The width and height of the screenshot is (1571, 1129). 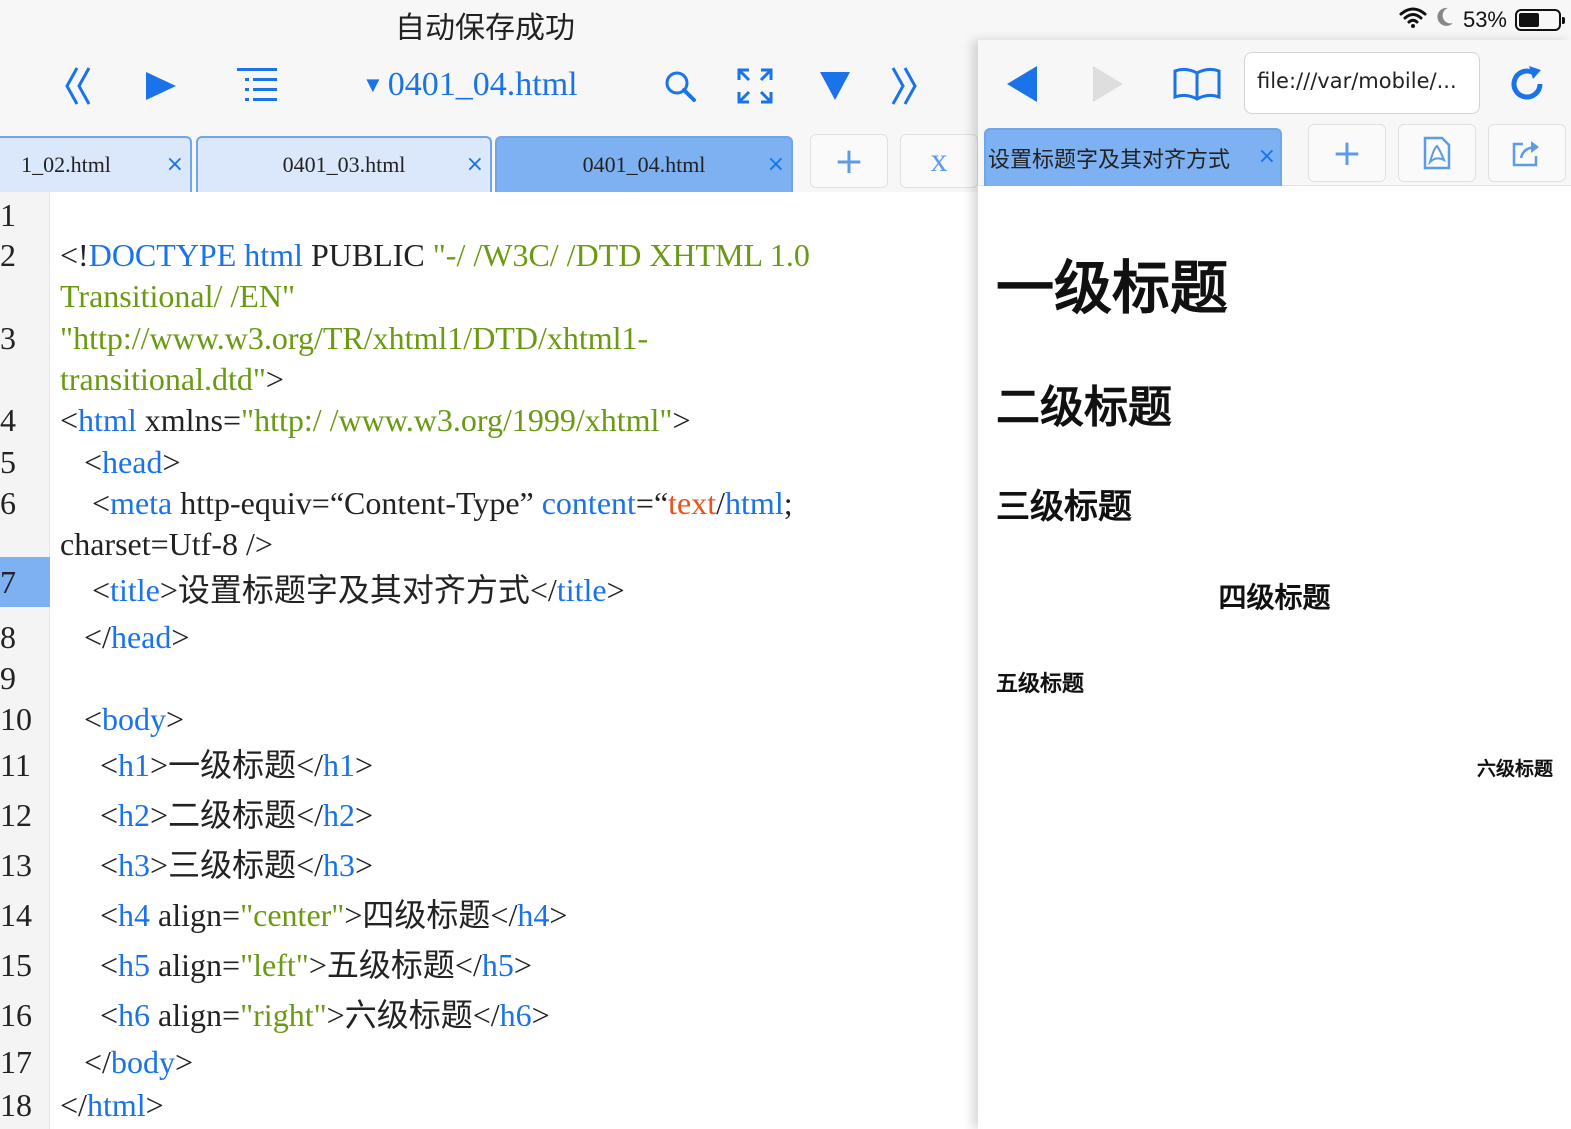 I want to click on line-number: 15, so click(x=16, y=965).